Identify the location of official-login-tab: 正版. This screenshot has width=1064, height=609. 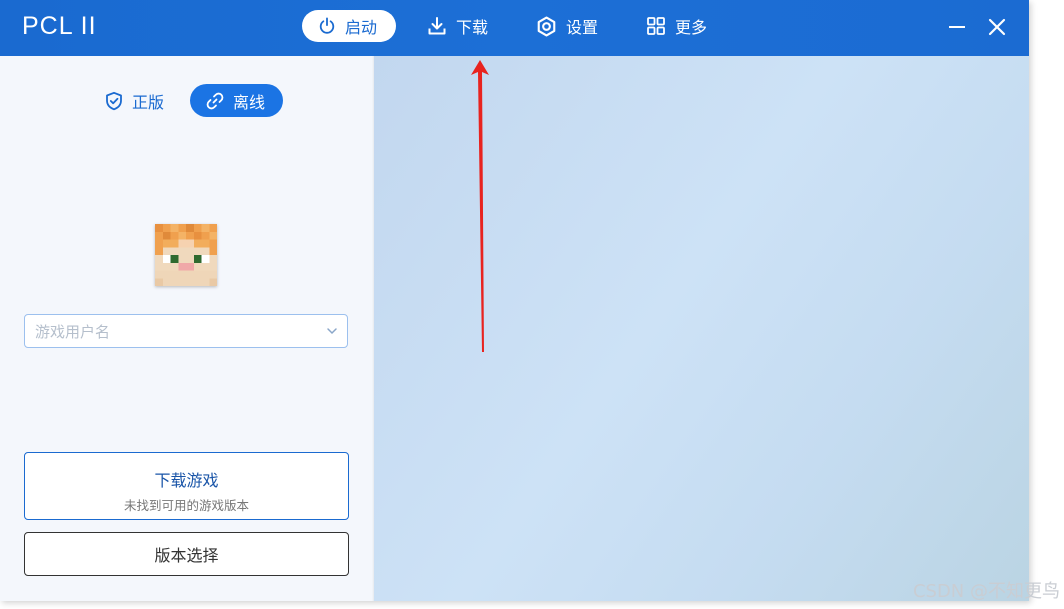
(134, 100).